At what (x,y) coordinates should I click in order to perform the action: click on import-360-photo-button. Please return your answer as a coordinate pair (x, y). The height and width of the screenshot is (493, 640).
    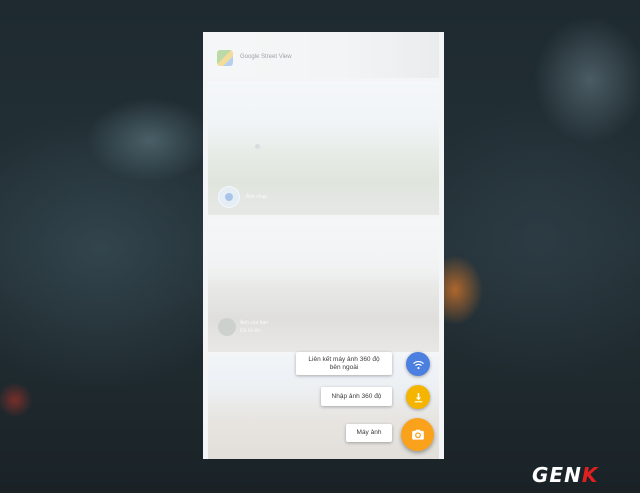
    Looking at the image, I should click on (418, 397).